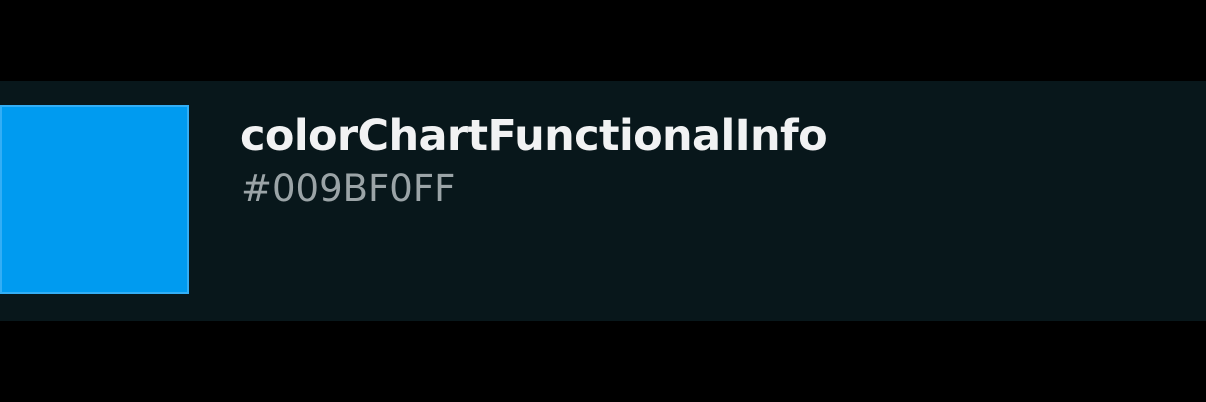  Describe the element at coordinates (94, 199) in the screenshot. I see `color-swatch` at that location.